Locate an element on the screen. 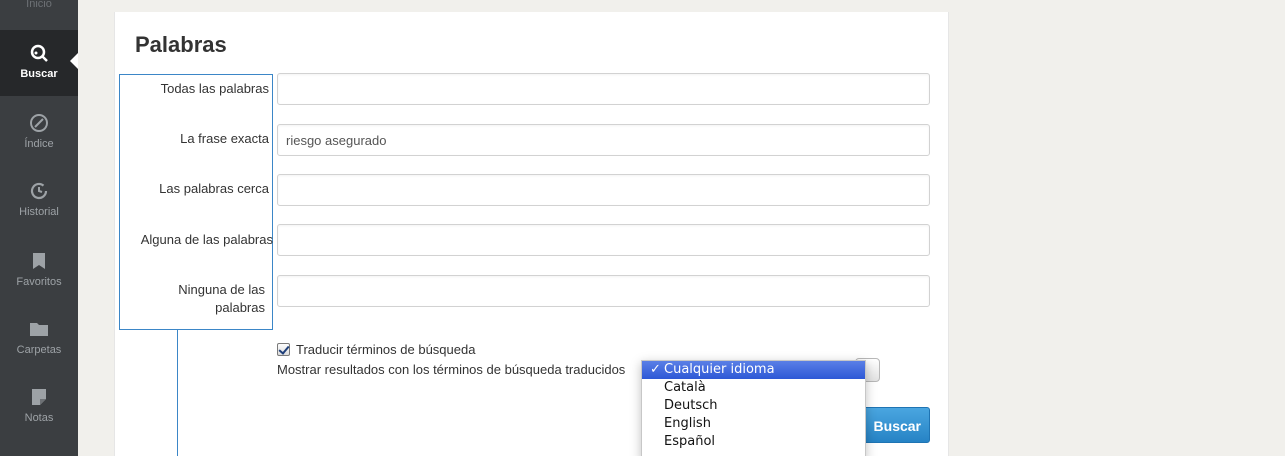  sidebar-item-buscar: Buscar is located at coordinates (39, 63).